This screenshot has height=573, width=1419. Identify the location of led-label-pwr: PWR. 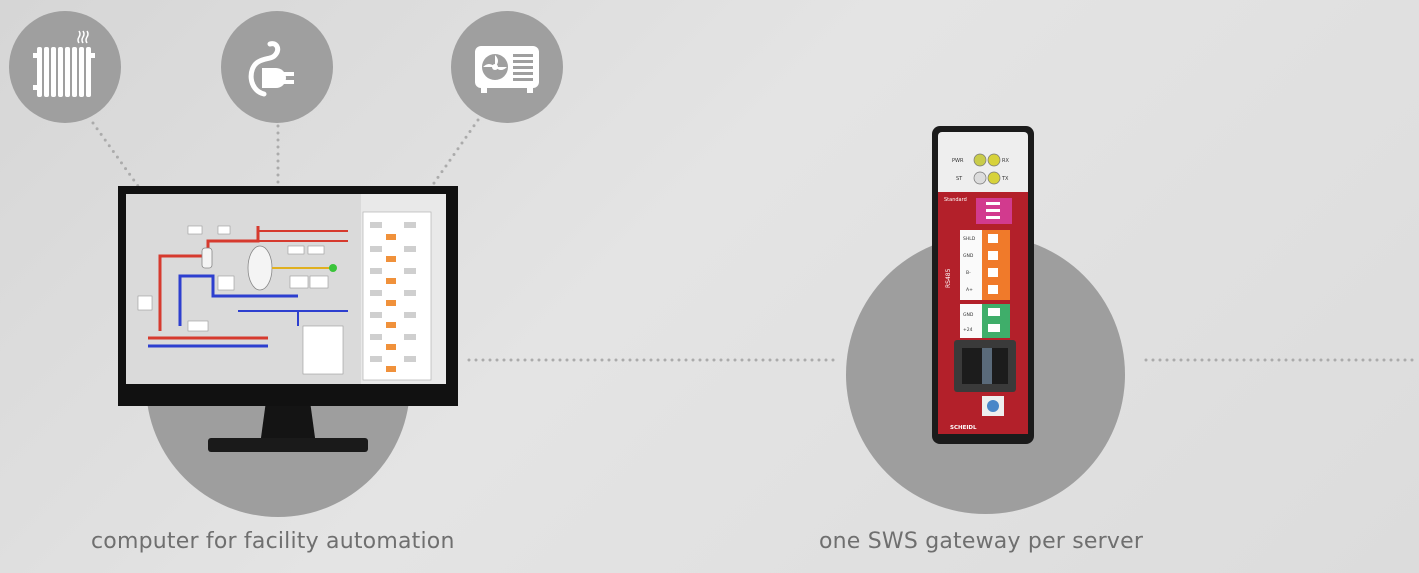
(958, 161).